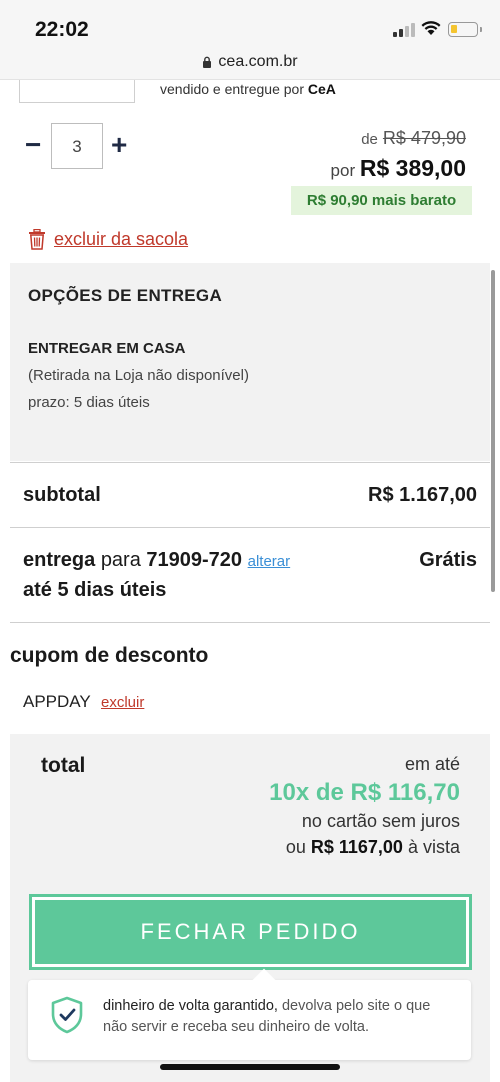  I want to click on sold-by: vendido e entregue por CeA, so click(248, 89).